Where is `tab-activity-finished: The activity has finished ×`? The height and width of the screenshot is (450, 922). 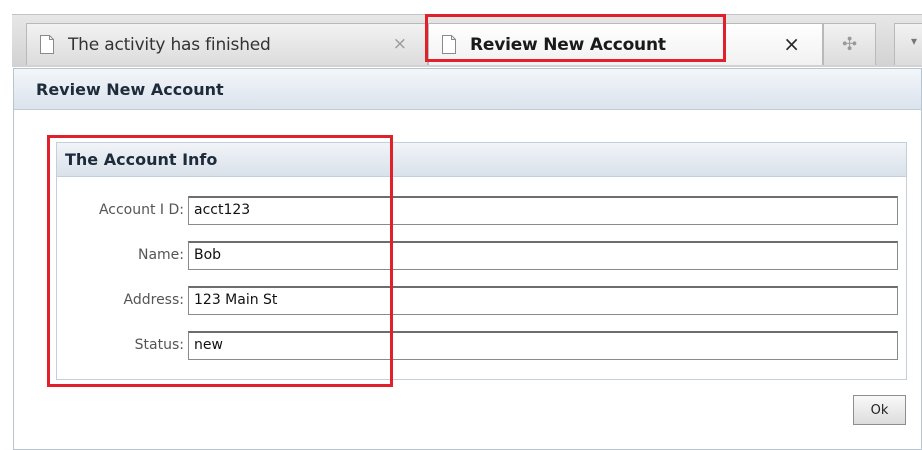
tab-activity-finished: The activity has finished × is located at coordinates (227, 44).